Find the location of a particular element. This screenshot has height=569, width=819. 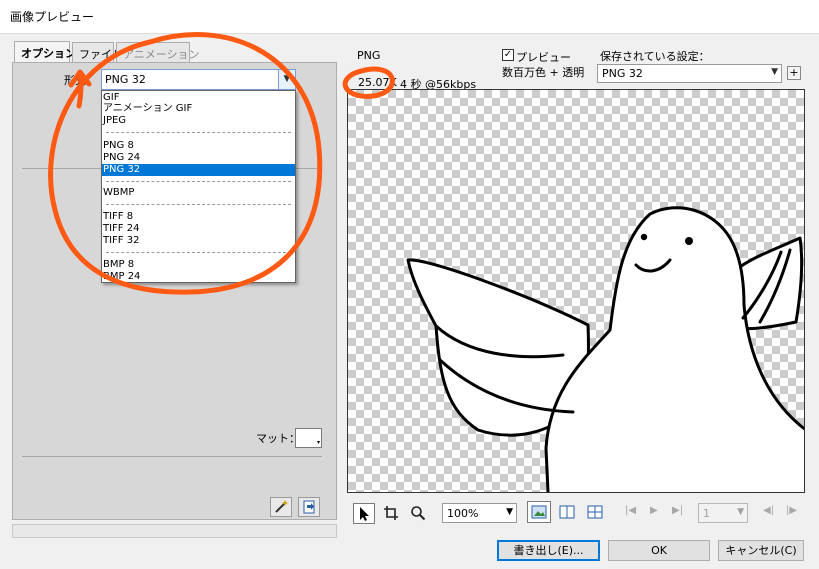

tab-file: ファイル is located at coordinates (97, 52).